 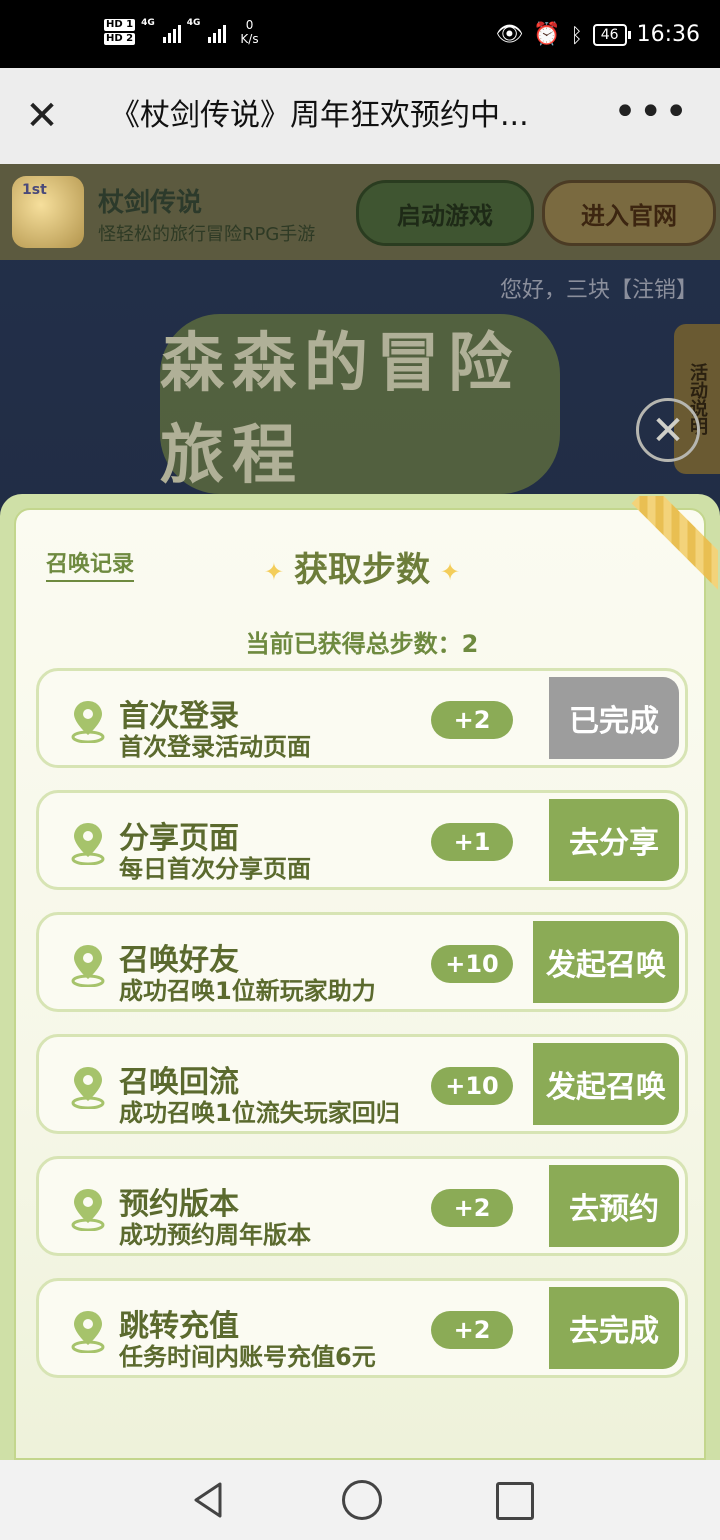 What do you see at coordinates (362, 1206) in the screenshot?
I see `task-row: 预约版本 成功预约周年版本 +2 去预约` at bounding box center [362, 1206].